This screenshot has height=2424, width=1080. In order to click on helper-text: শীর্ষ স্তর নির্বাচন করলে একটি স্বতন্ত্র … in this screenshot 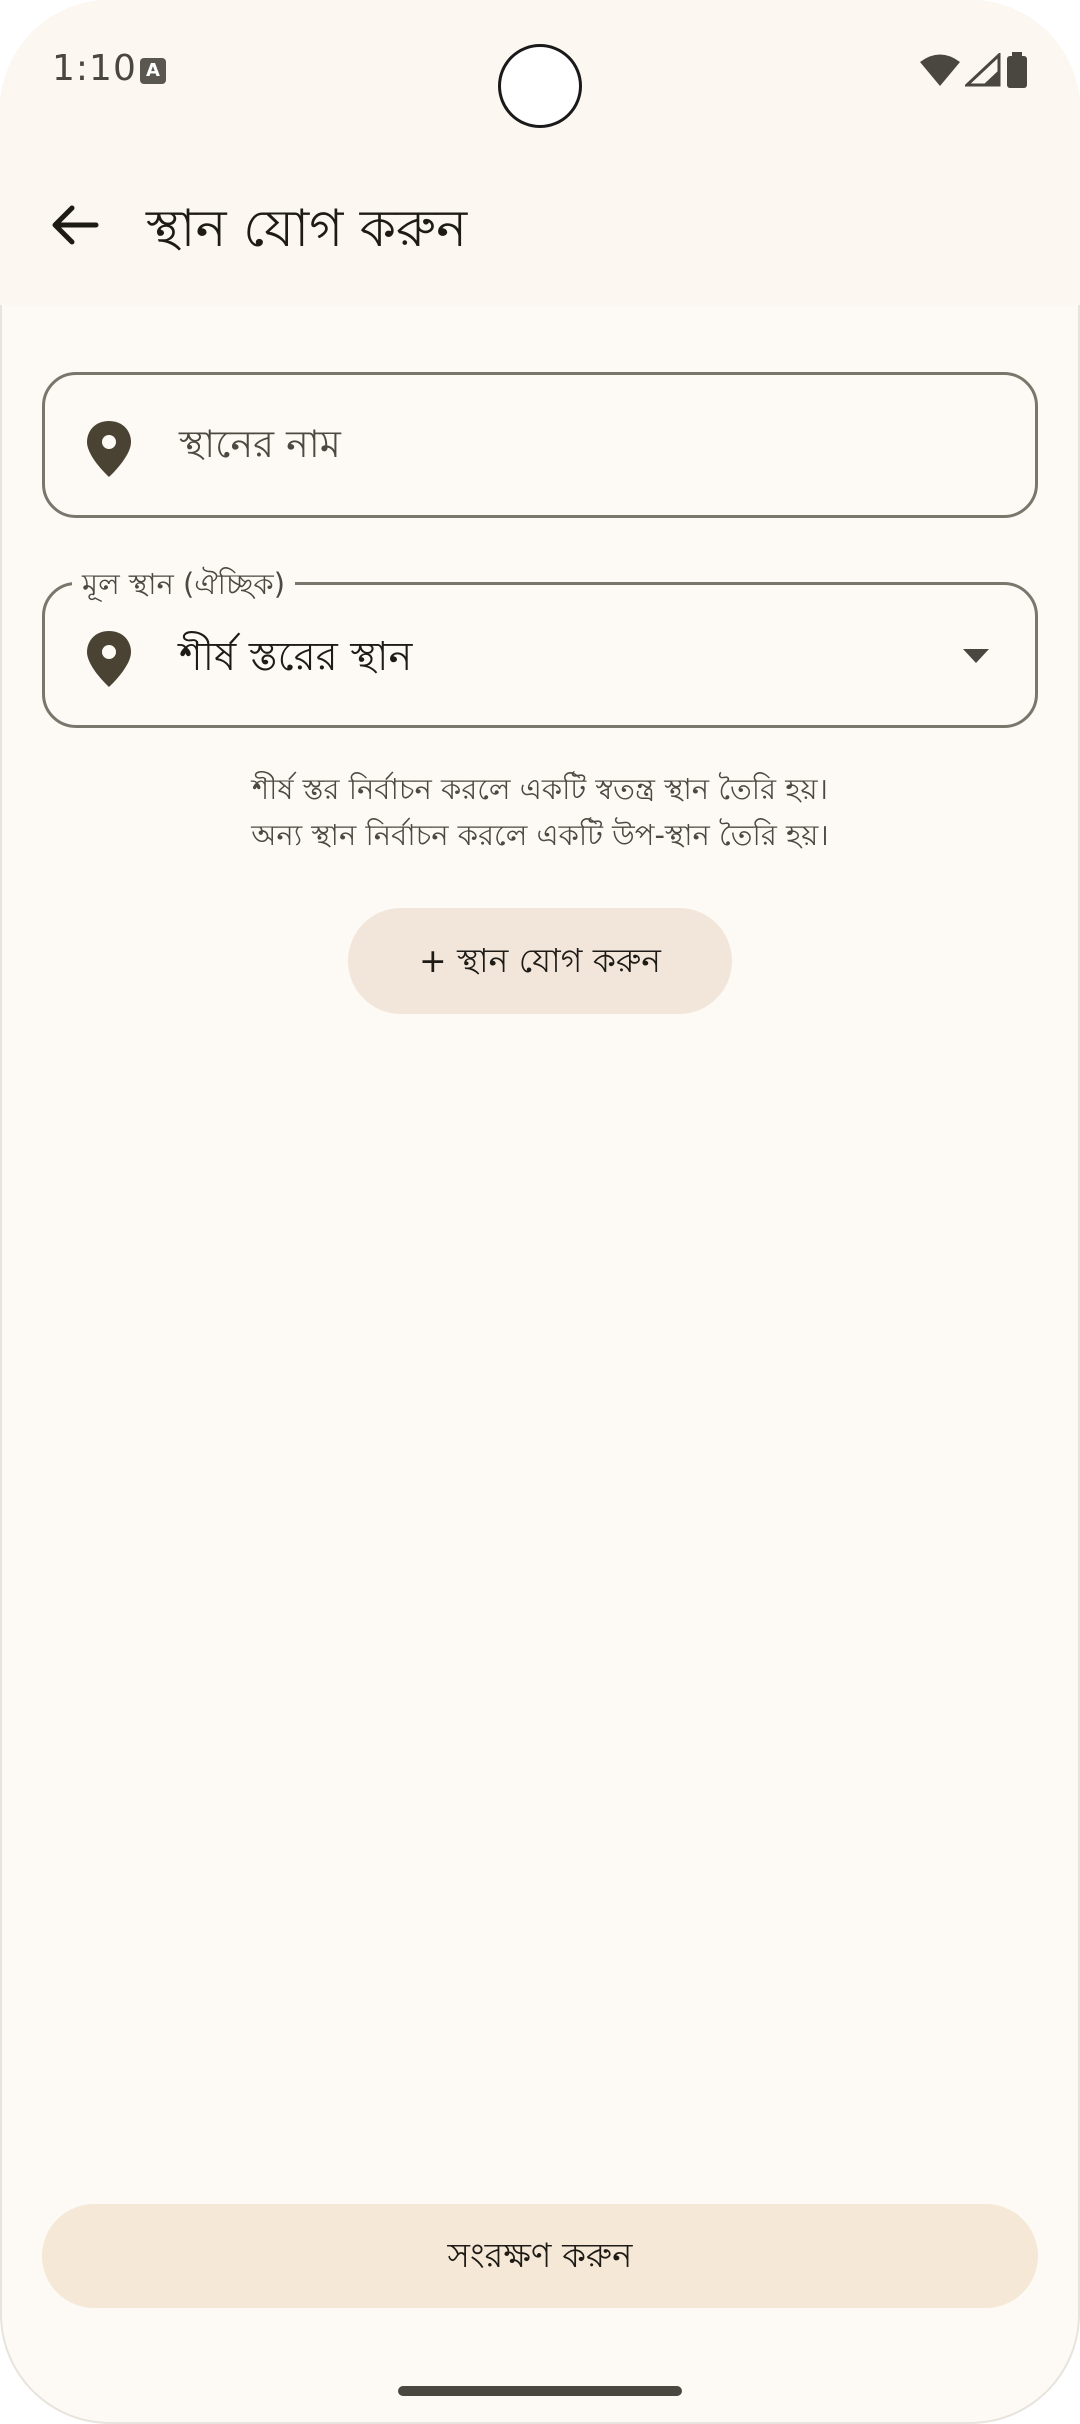, I will do `click(540, 812)`.